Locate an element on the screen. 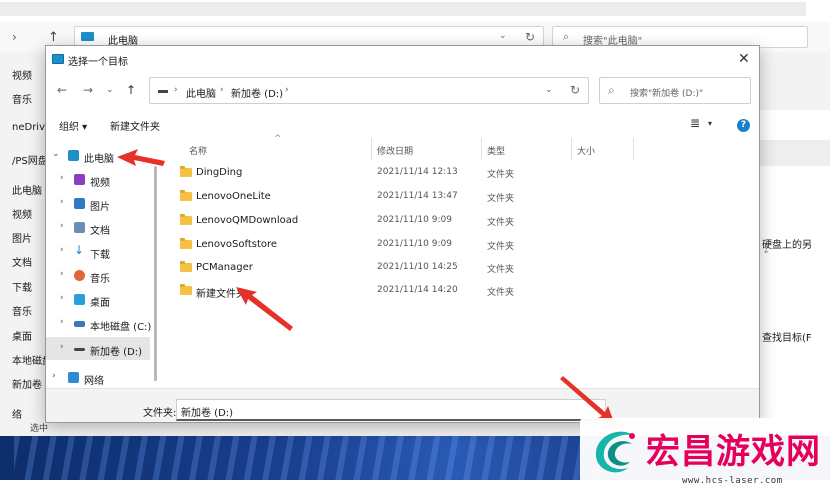 The width and height of the screenshot is (830, 490). column-date-modified: 修改日期 is located at coordinates (395, 150).